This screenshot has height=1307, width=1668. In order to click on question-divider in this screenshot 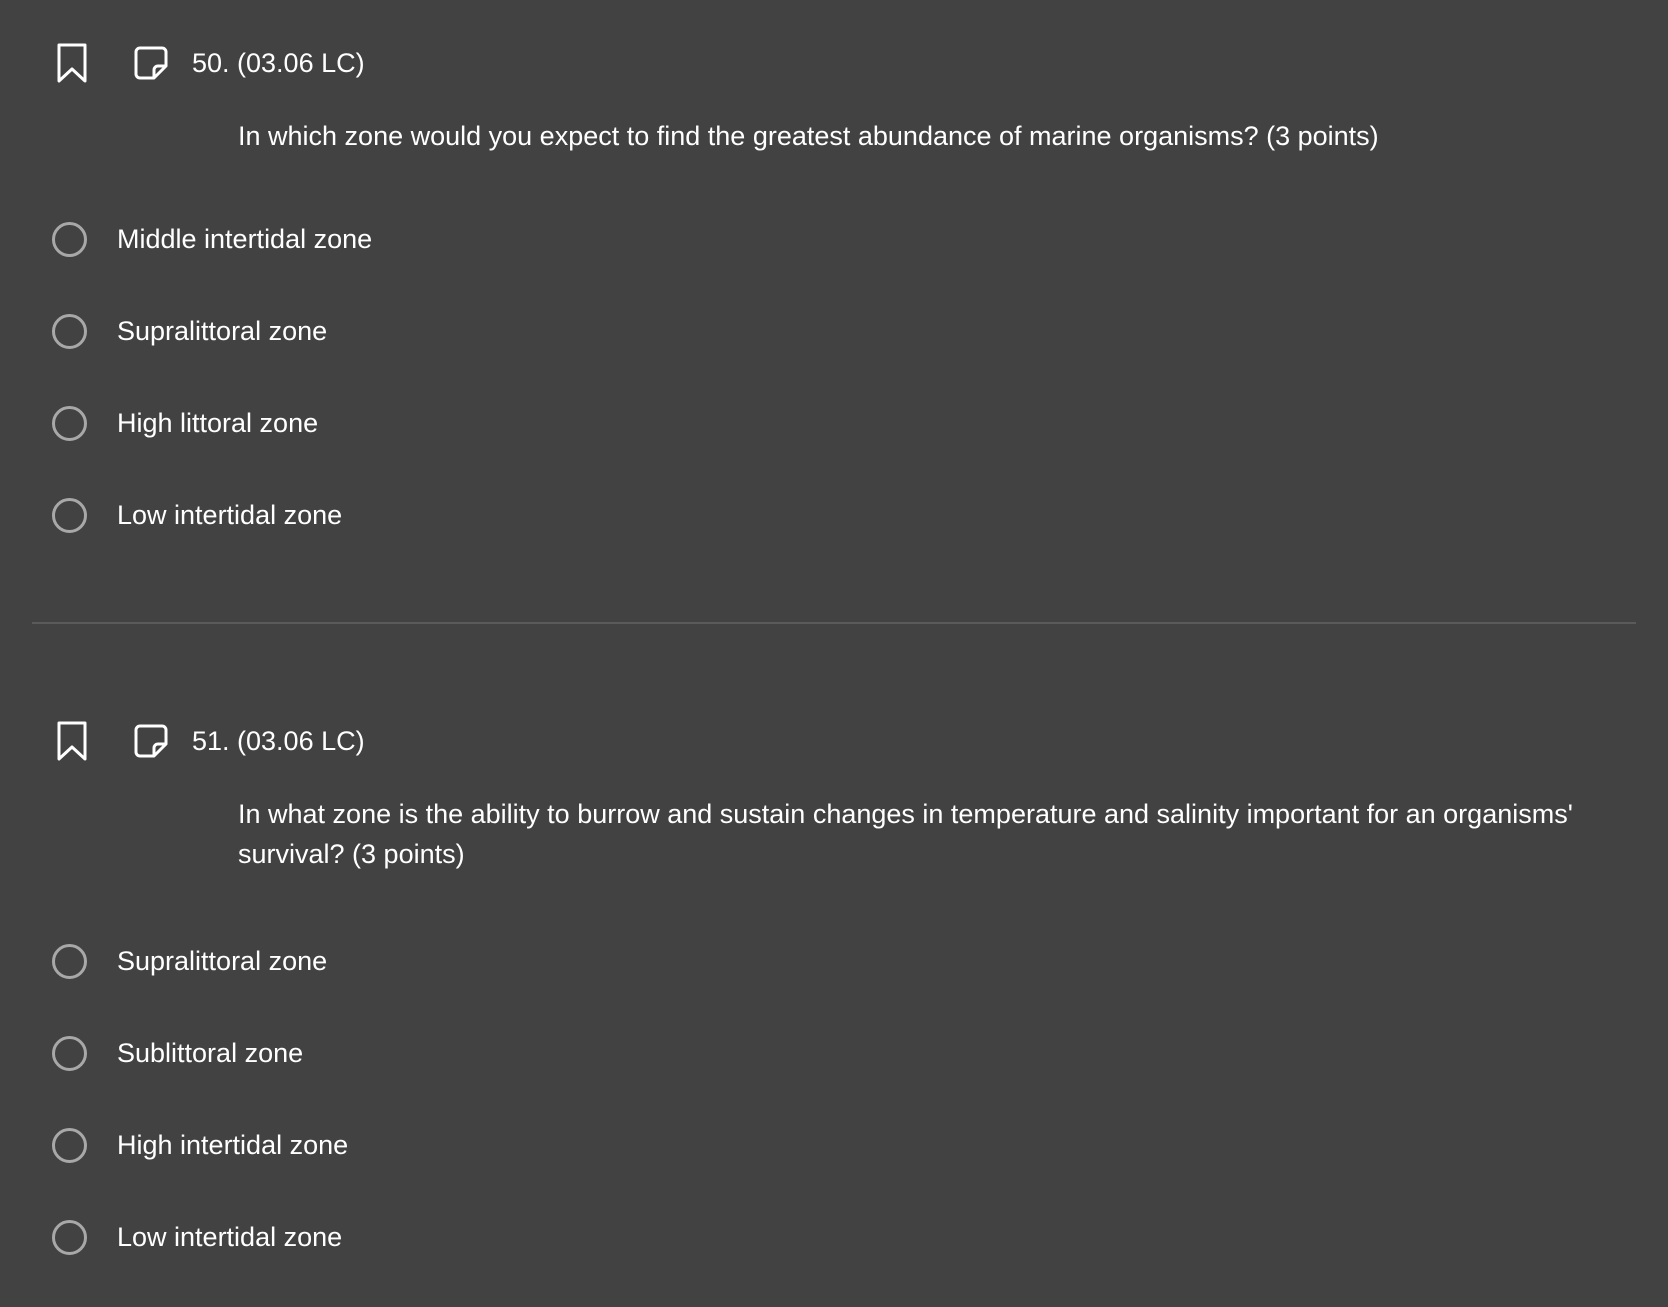, I will do `click(834, 623)`.